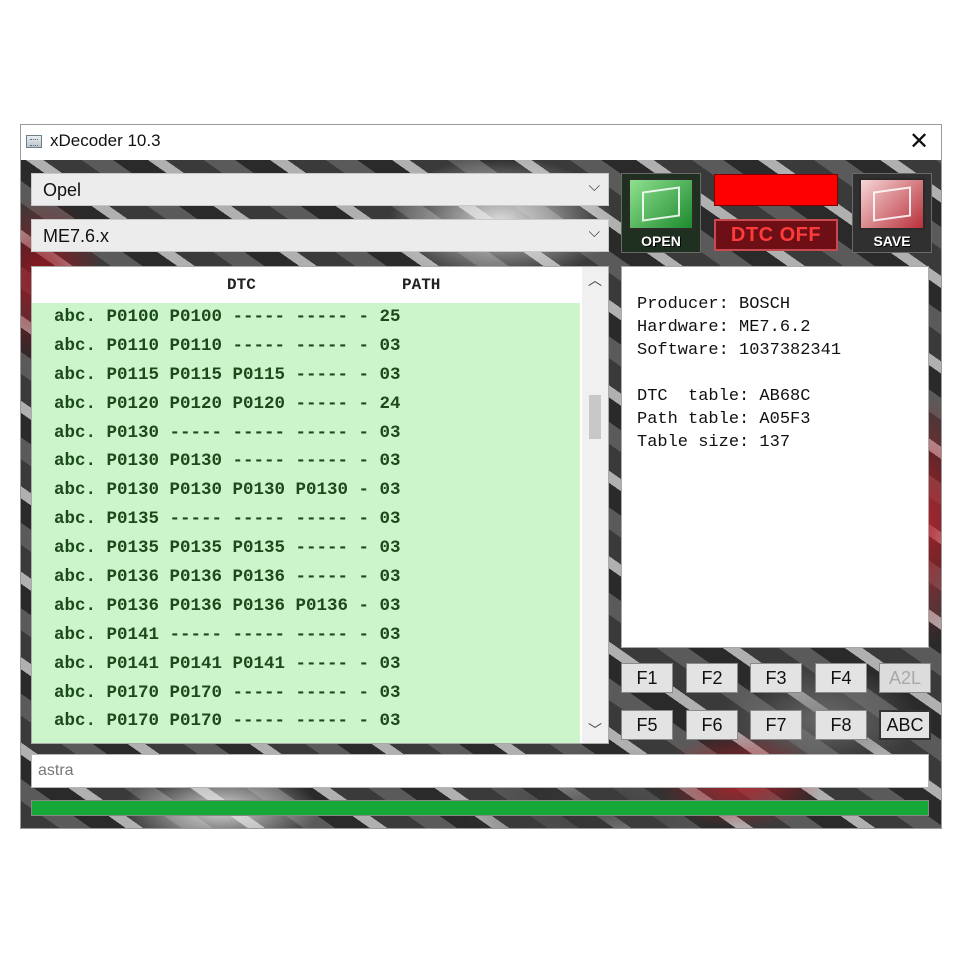  Describe the element at coordinates (647, 678) in the screenshot. I see `f1-button: F1` at that location.